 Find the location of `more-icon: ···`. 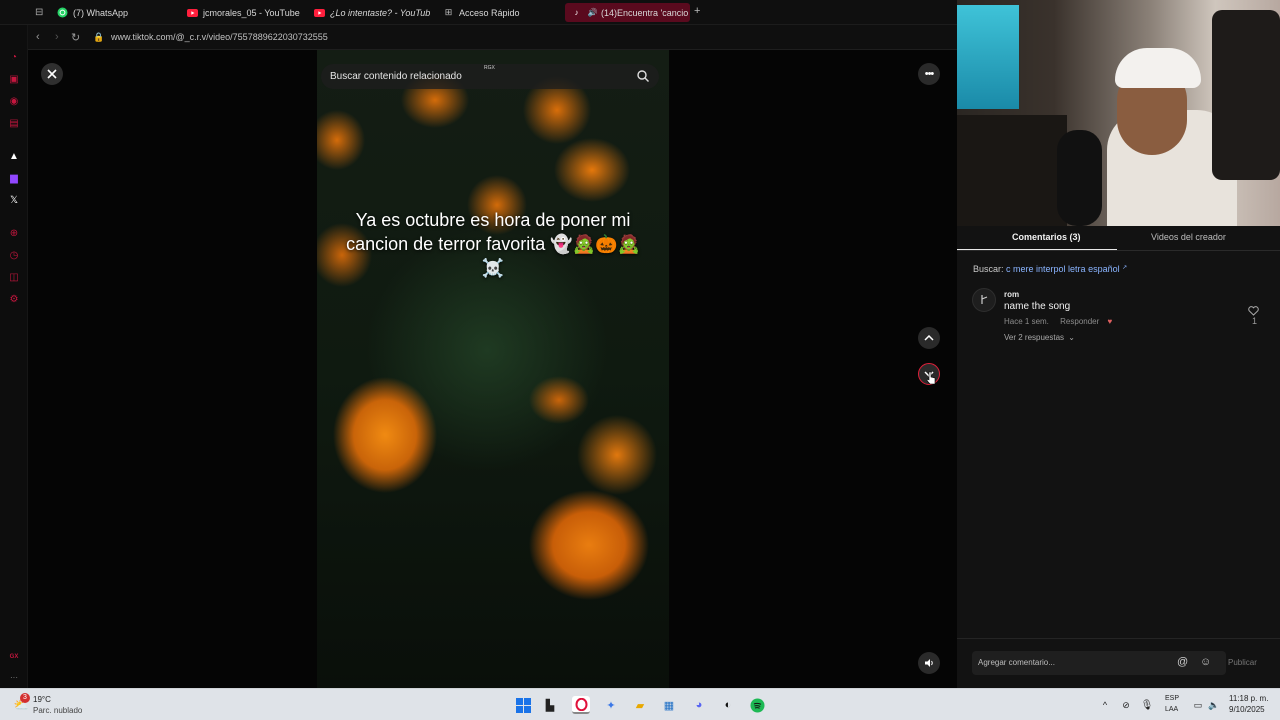

more-icon: ··· is located at coordinates (14, 677).